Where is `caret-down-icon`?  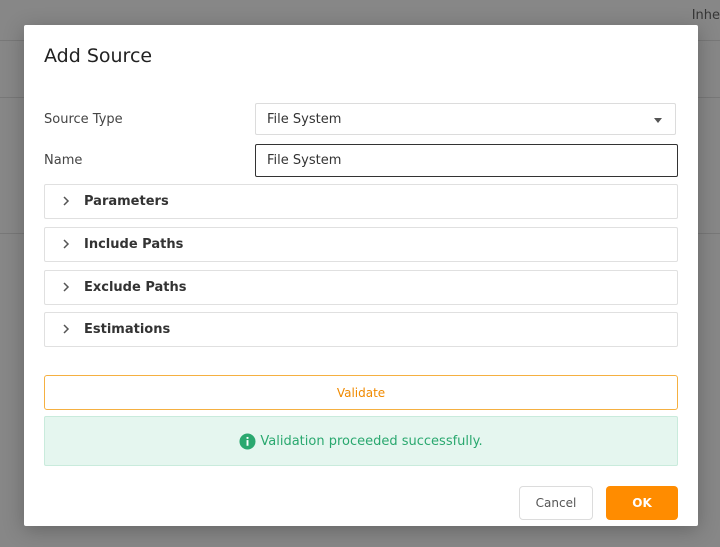
caret-down-icon is located at coordinates (658, 120).